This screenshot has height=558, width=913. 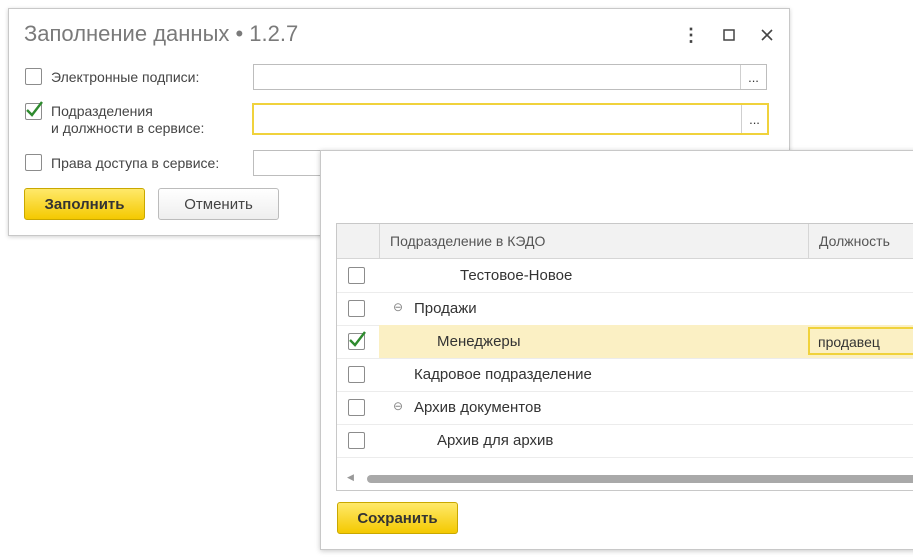 I want to click on scrollbar-thumb, so click(x=640, y=479).